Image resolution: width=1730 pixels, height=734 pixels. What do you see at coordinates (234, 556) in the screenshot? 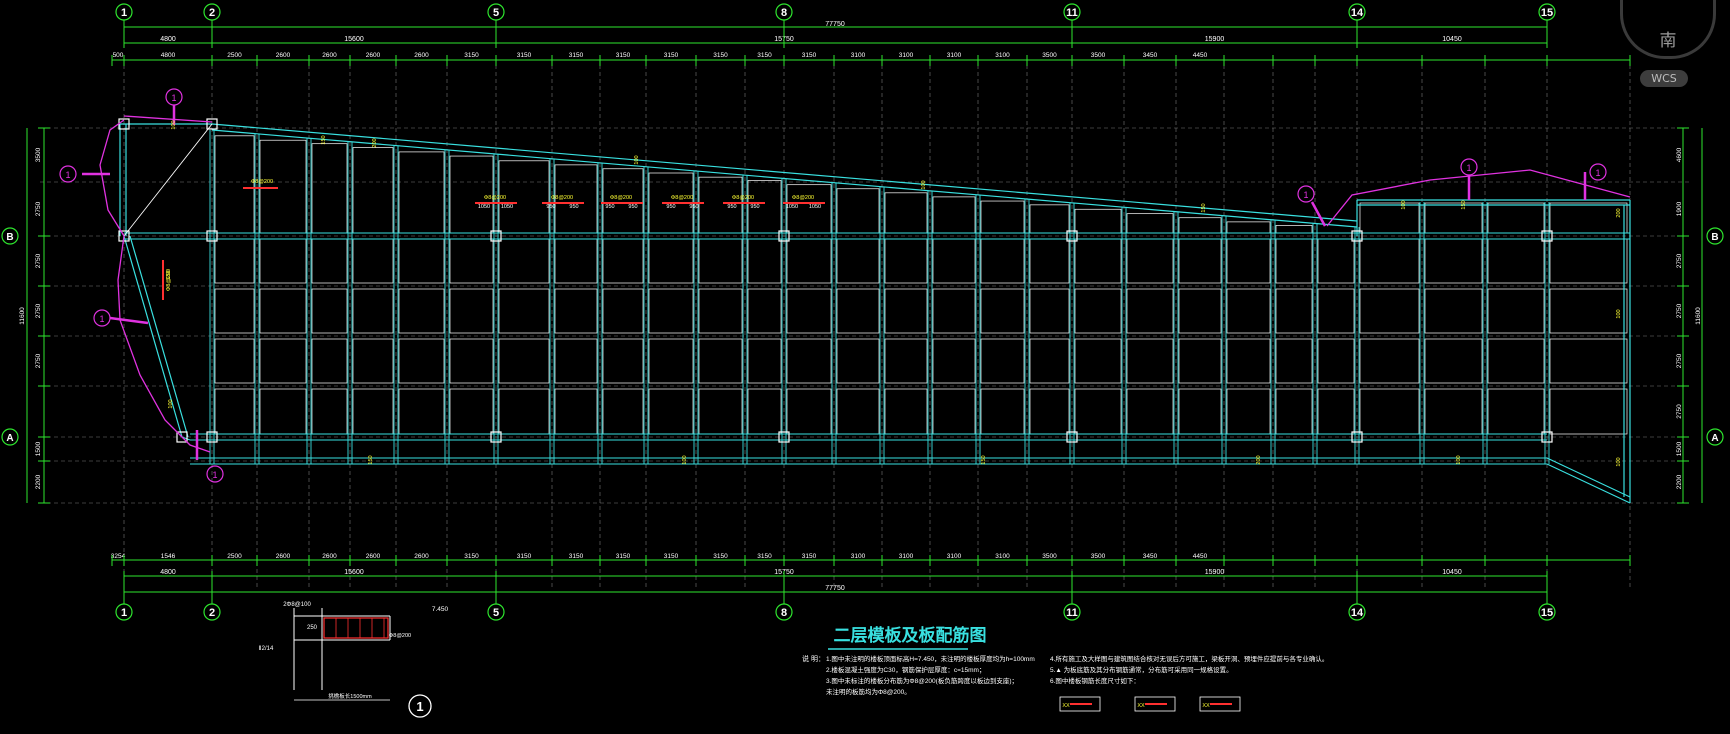
I see `dimension-text-bottom-span: 2500` at bounding box center [234, 556].